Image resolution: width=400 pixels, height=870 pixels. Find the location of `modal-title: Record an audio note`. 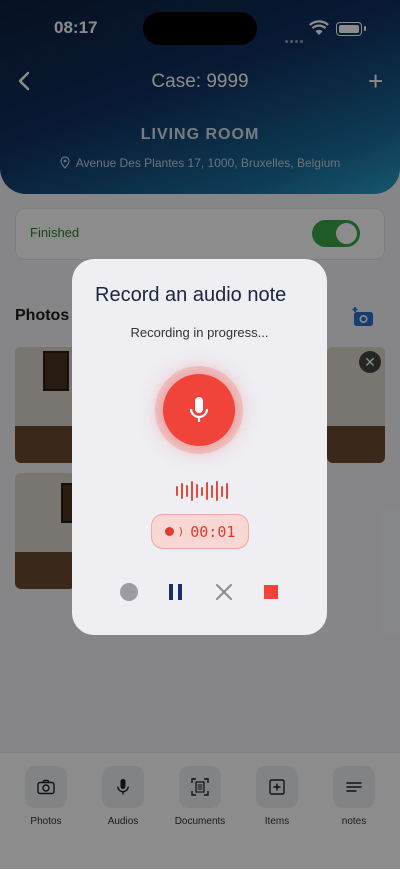

modal-title: Record an audio note is located at coordinates (191, 295).